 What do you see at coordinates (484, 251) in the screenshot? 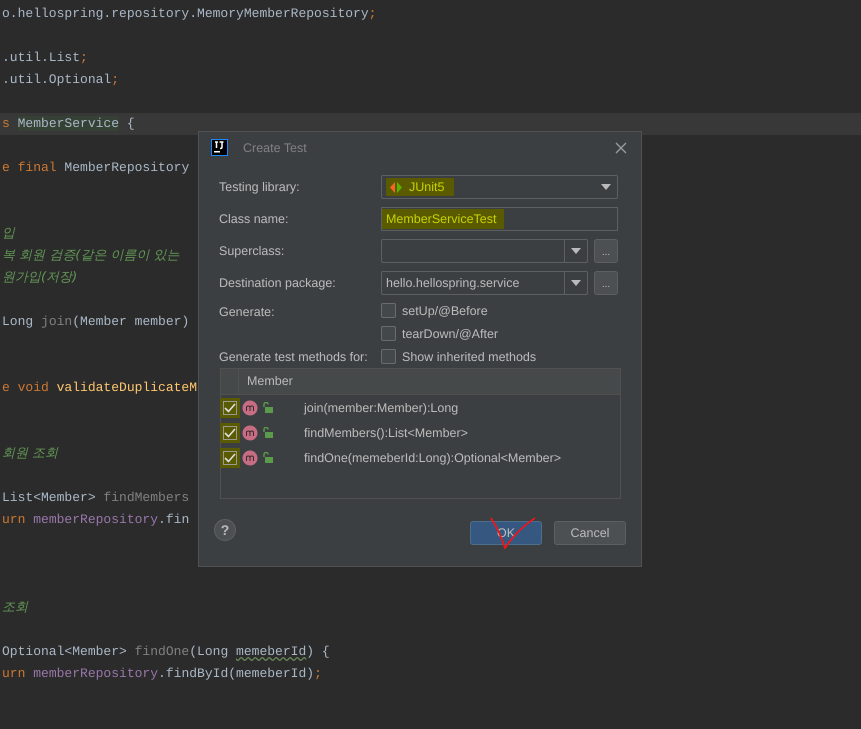
I see `superclass-field` at bounding box center [484, 251].